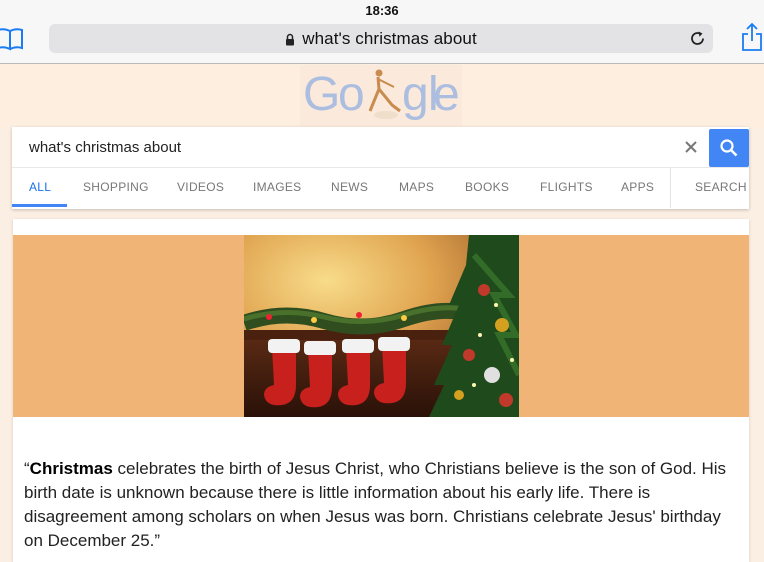 This screenshot has width=764, height=562. I want to click on logo-letter: o, so click(351, 94).